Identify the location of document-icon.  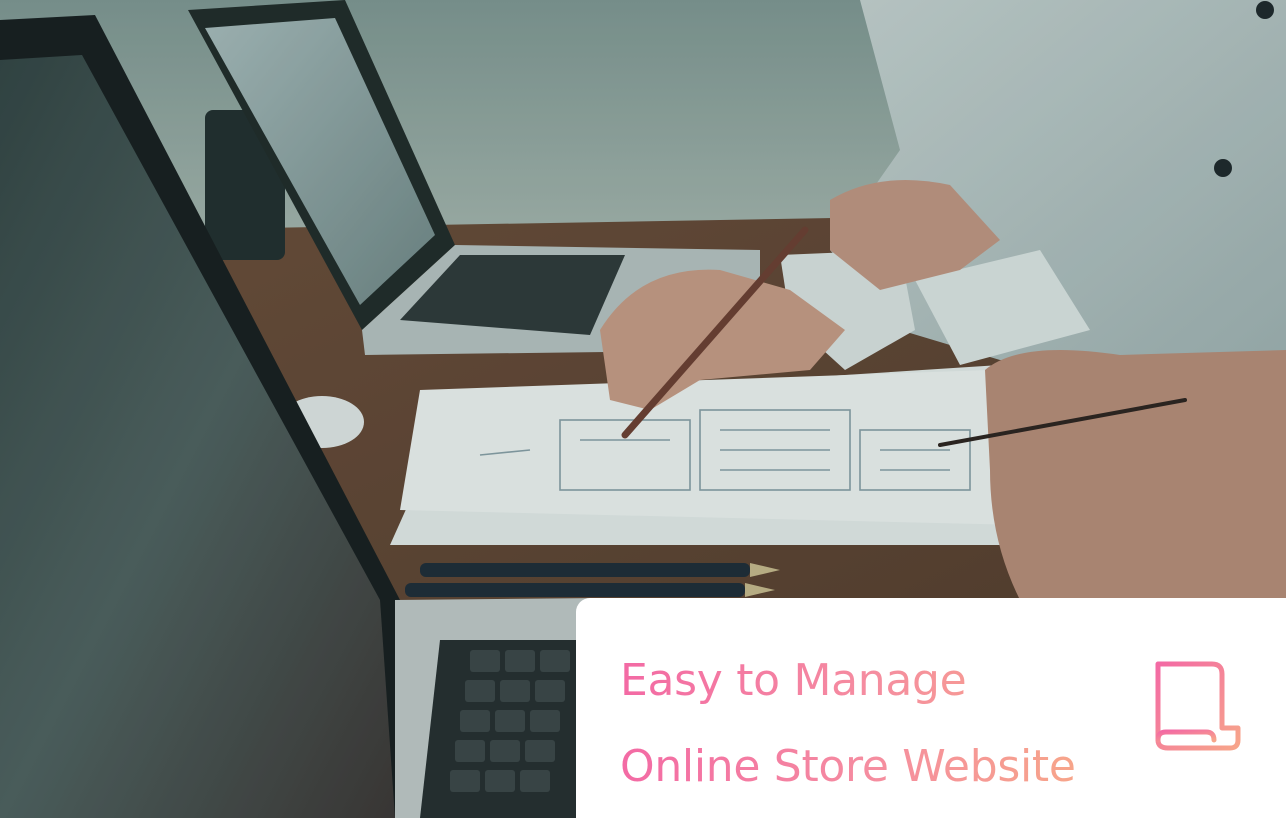
(1198, 706).